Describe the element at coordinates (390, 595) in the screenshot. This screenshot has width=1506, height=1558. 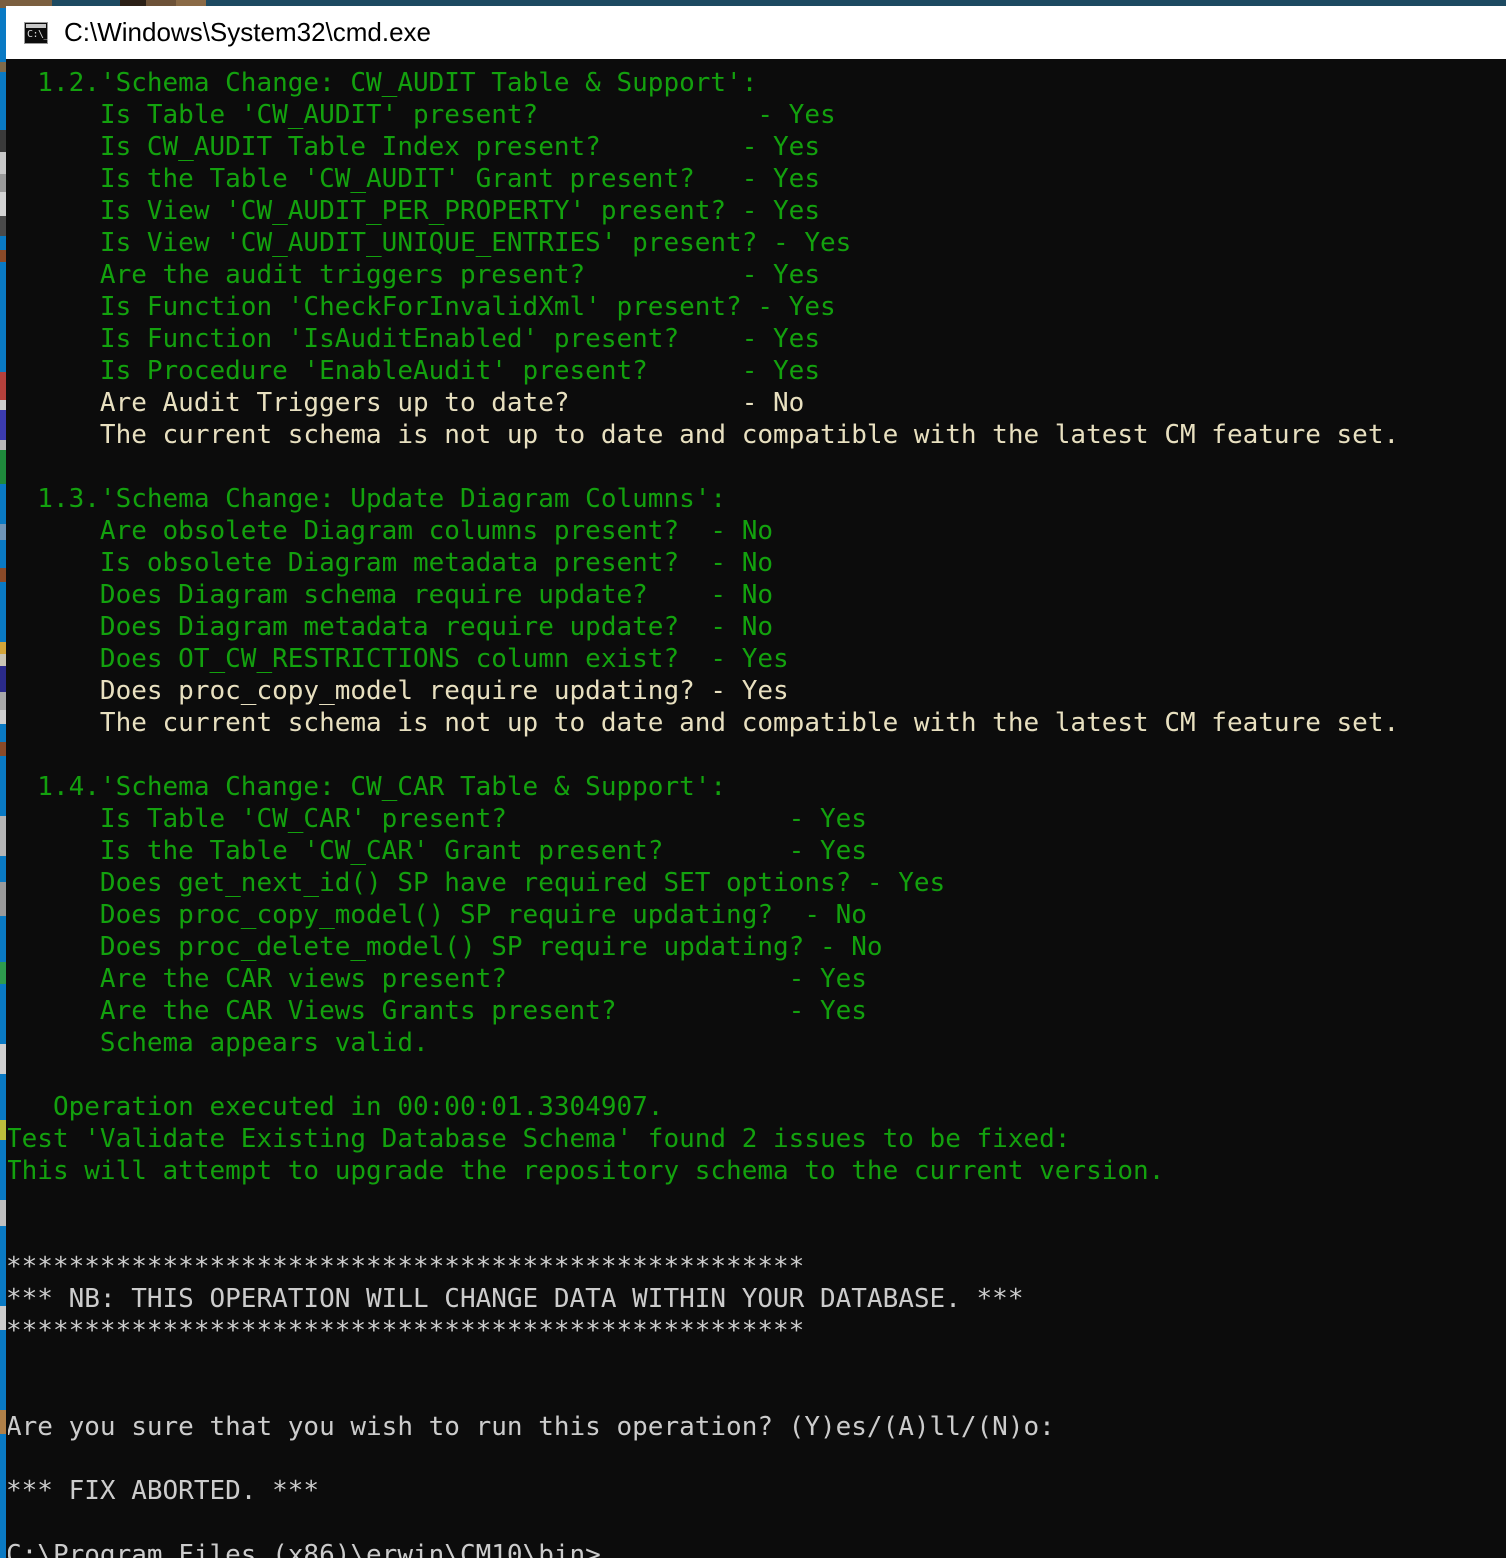
I see `console-line: Does Diagram schema require update? - No` at that location.